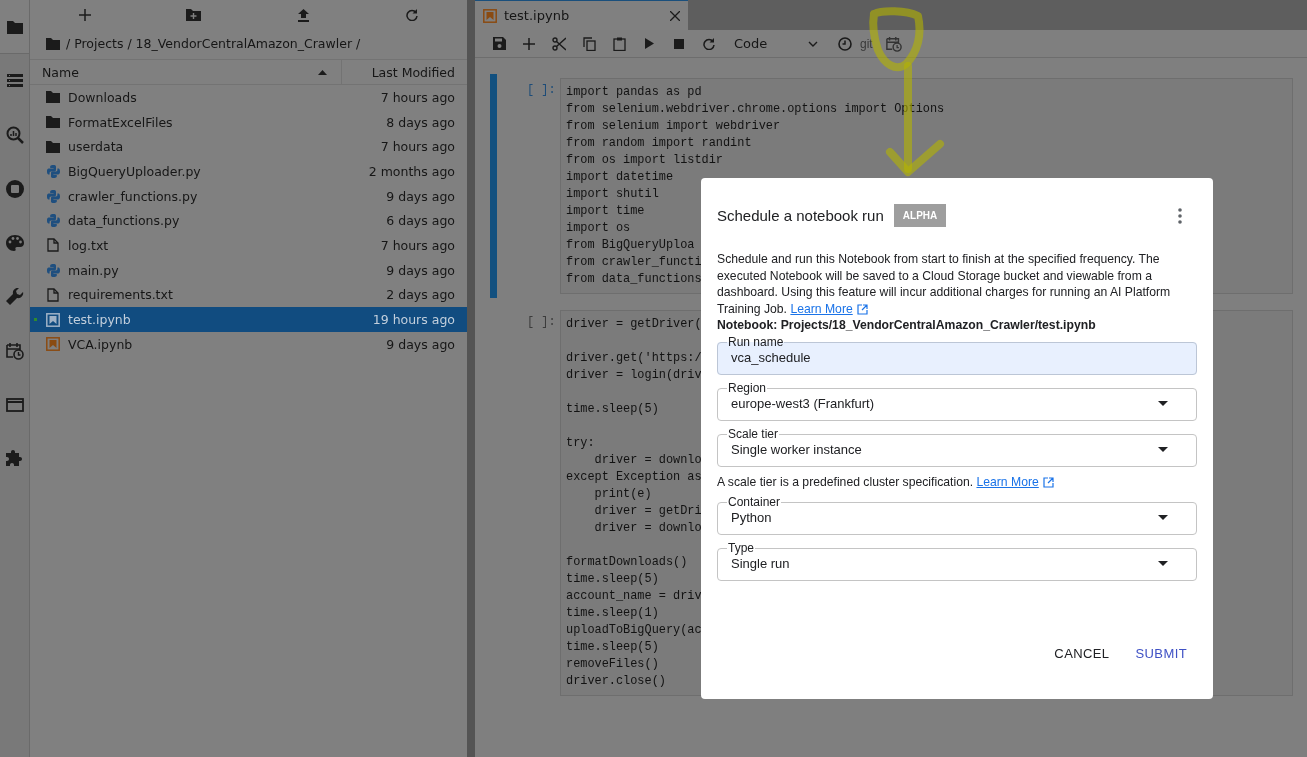  What do you see at coordinates (412, 171) in the screenshot?
I see `modified-time: 2 months ago` at bounding box center [412, 171].